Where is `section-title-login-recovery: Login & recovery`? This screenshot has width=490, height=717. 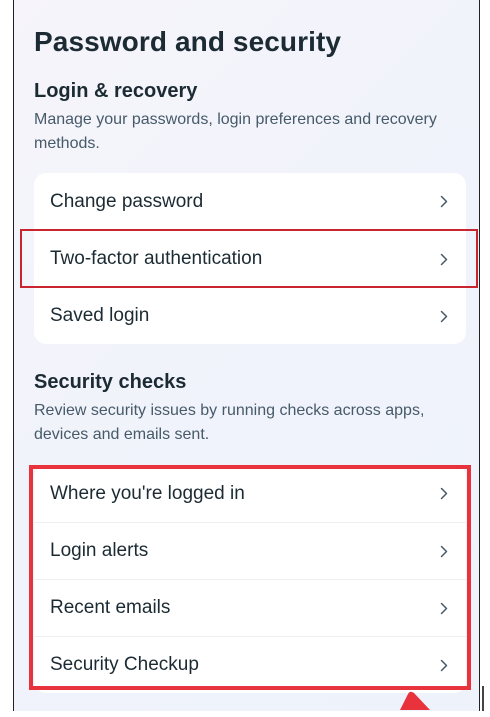 section-title-login-recovery: Login & recovery is located at coordinates (116, 91).